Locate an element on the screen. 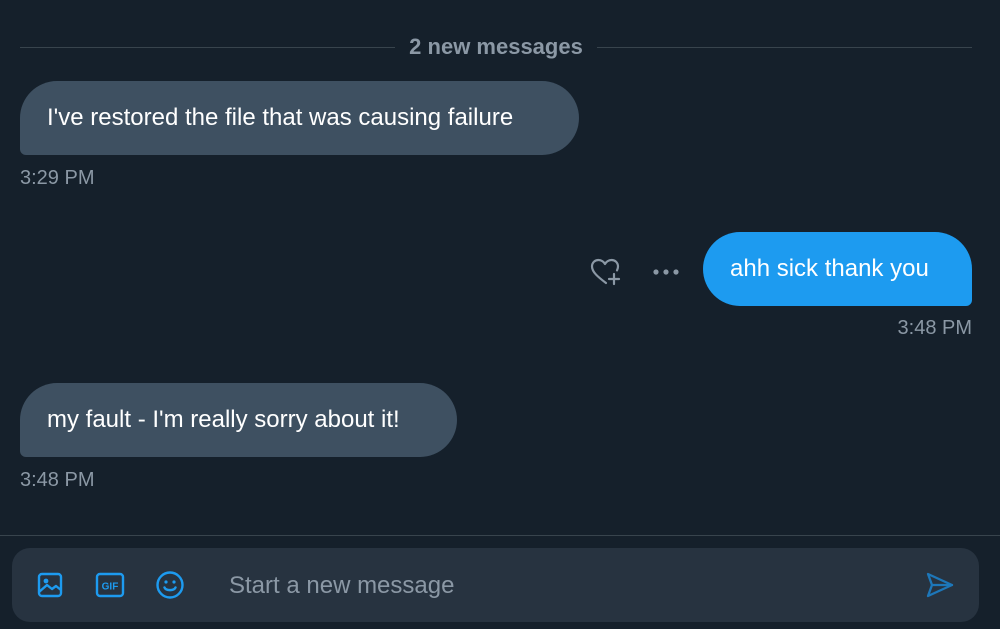 Image resolution: width=1000 pixels, height=629 pixels. message-bubble-received: my fault - I'm really sorry about it! is located at coordinates (238, 420).